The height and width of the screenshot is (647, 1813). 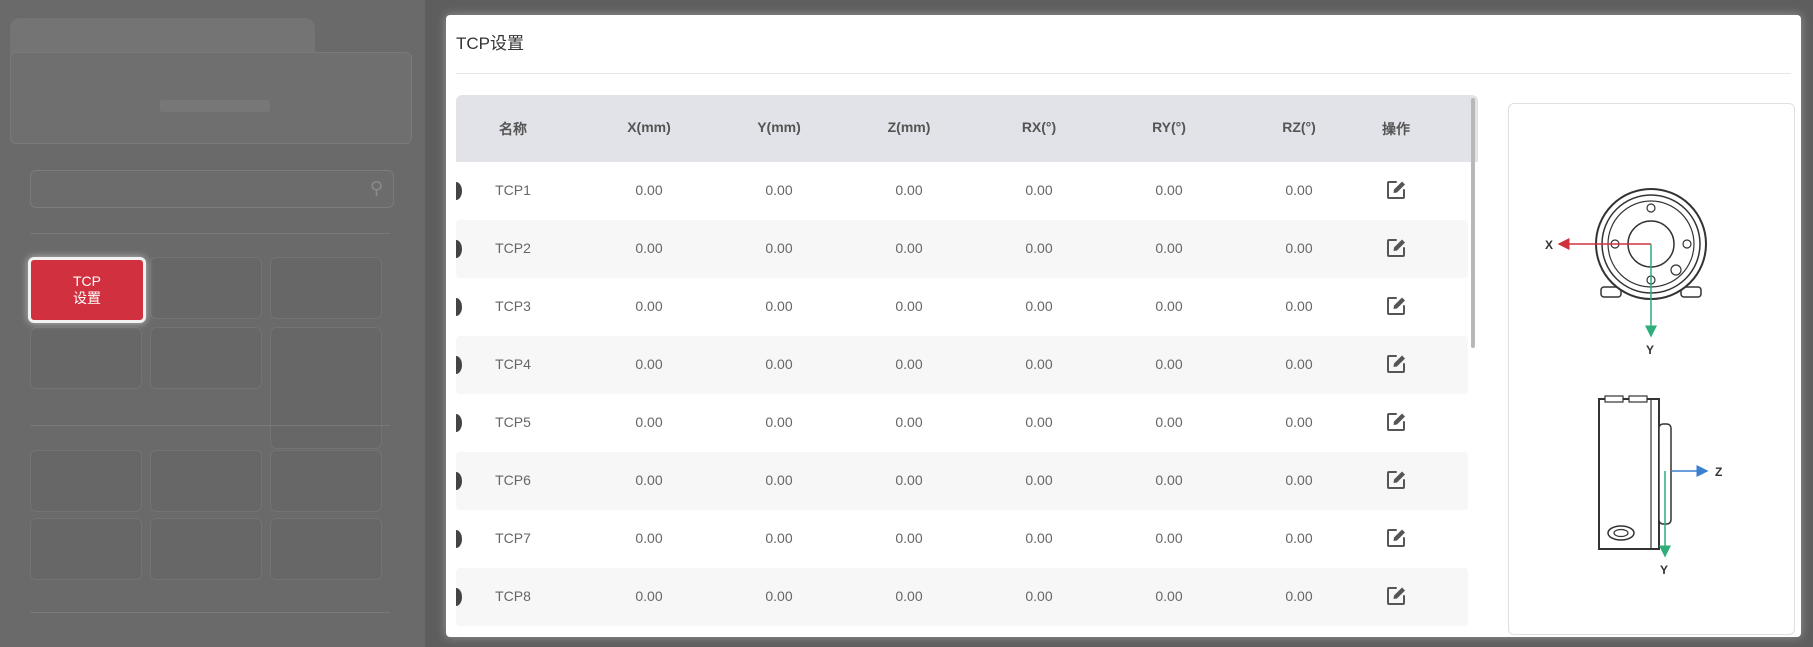 I want to click on top-axis-y-label: Y, so click(x=1650, y=350).